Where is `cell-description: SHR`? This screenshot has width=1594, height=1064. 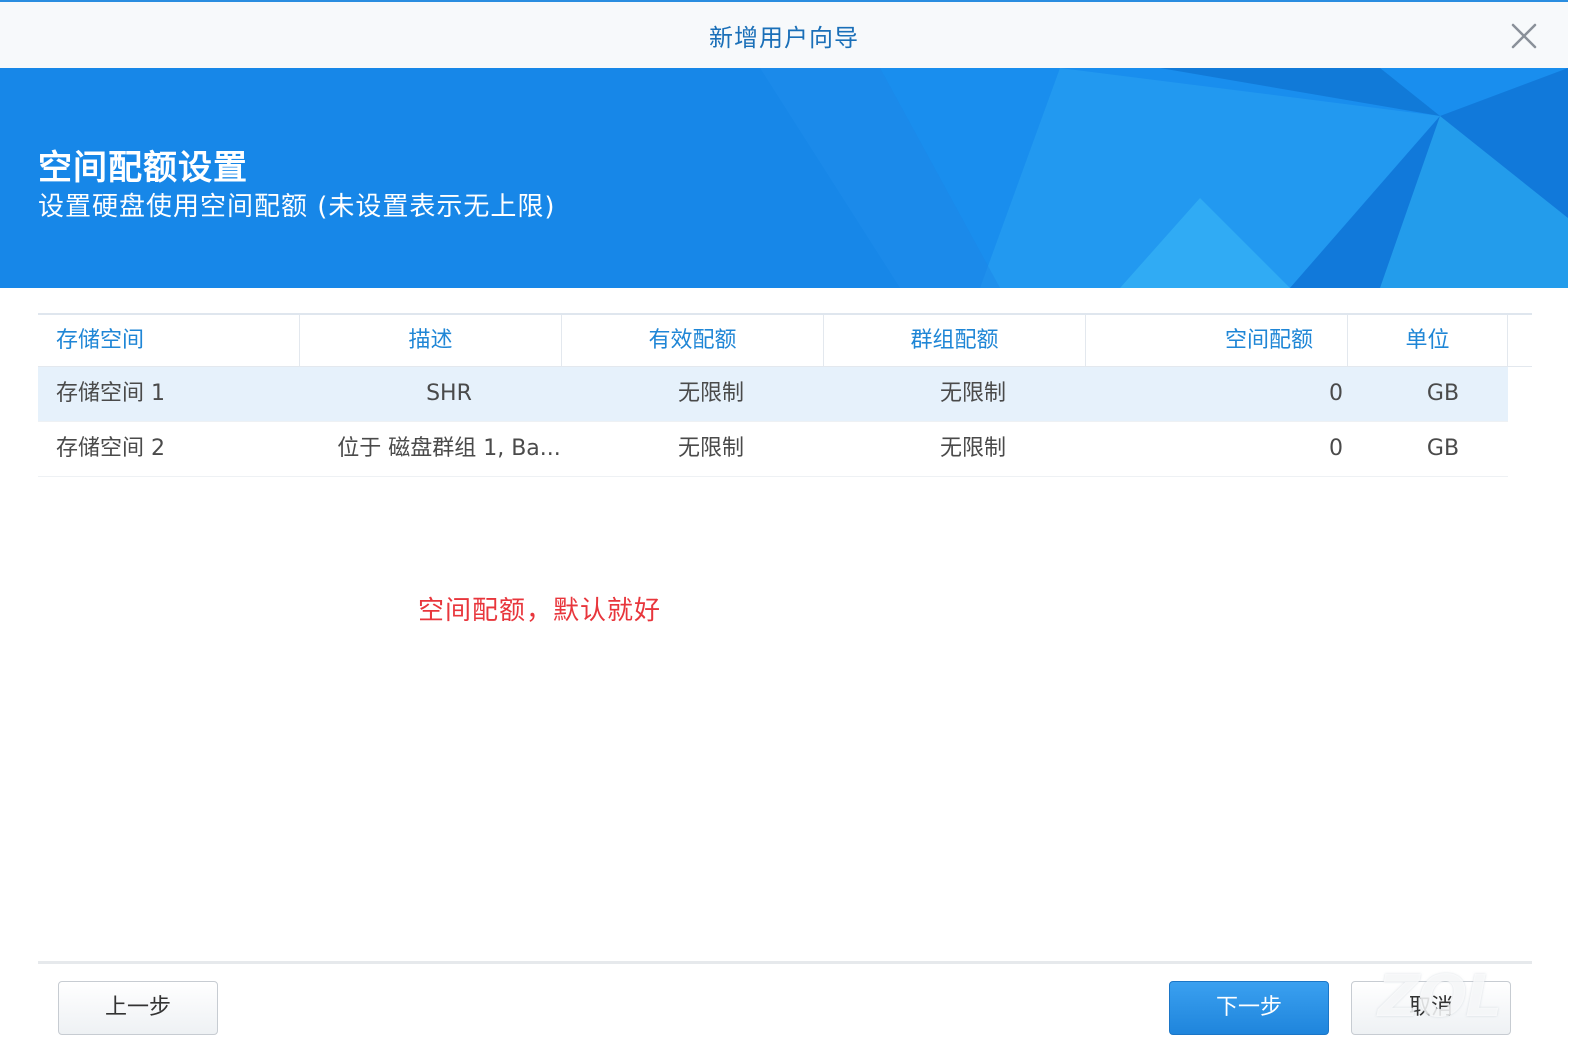
cell-description: SHR is located at coordinates (449, 393).